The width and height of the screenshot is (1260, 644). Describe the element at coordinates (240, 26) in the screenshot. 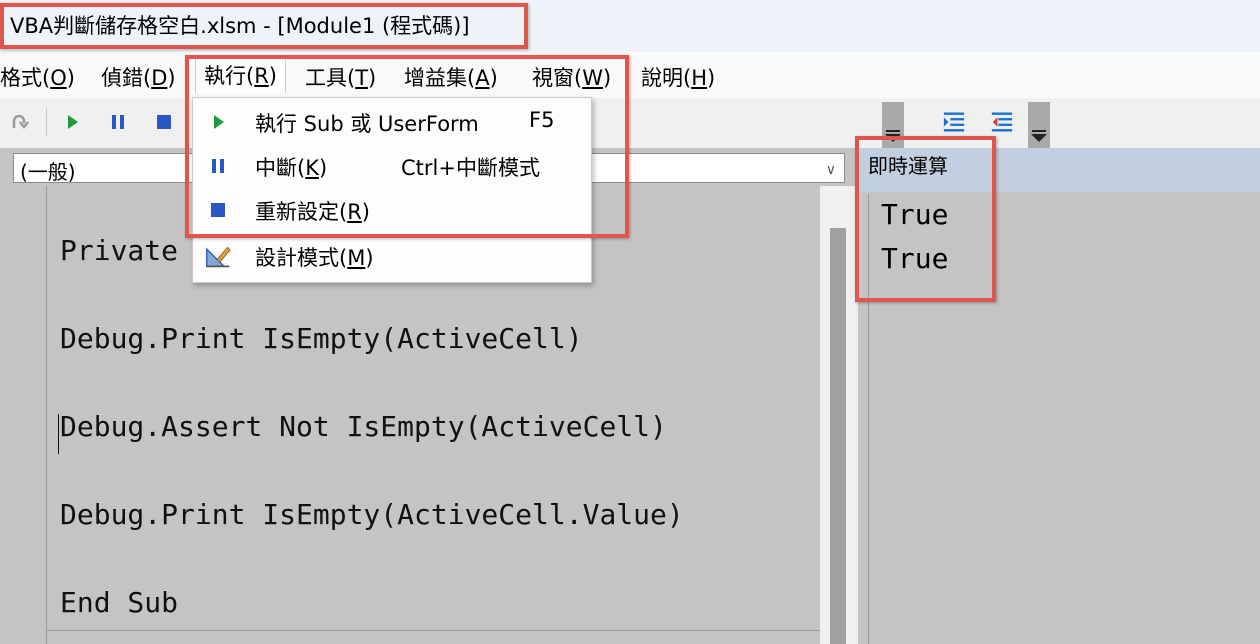

I see `window-title: VBA判斷儲存格空白.xlsm - [Module1 (程式碼)]` at that location.